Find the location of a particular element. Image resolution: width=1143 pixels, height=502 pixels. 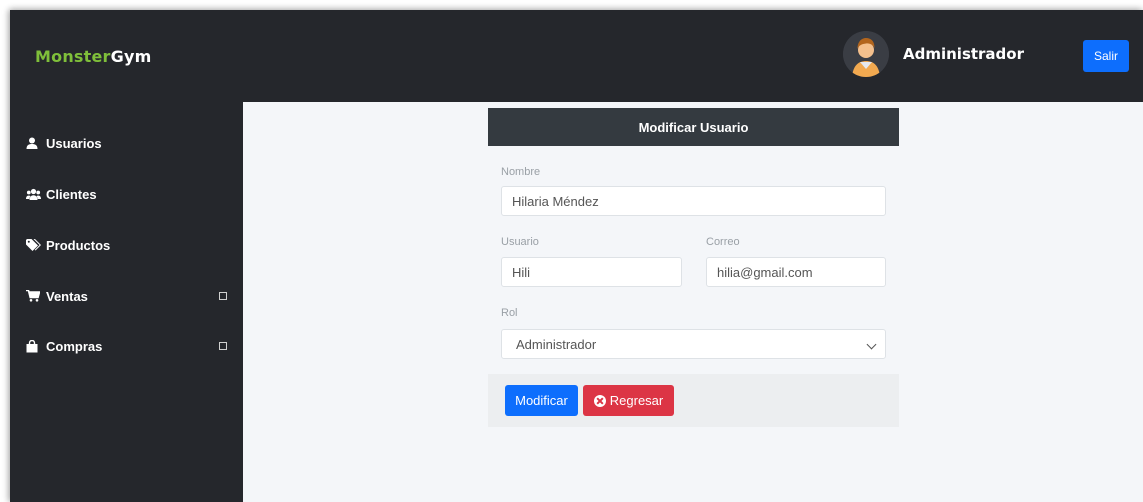

nombre-label: Nombre is located at coordinates (521, 172).